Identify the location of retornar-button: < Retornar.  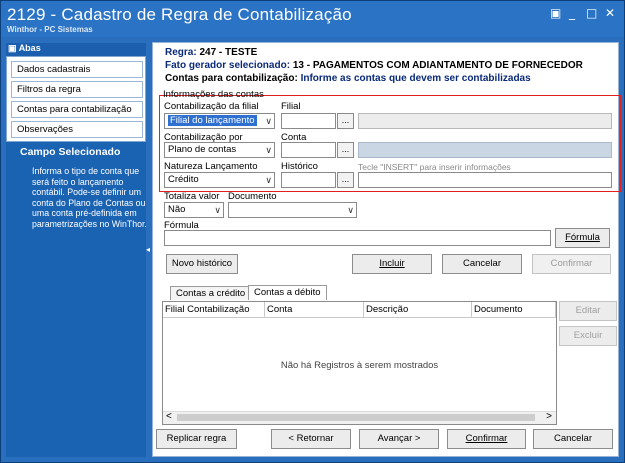
(311, 439).